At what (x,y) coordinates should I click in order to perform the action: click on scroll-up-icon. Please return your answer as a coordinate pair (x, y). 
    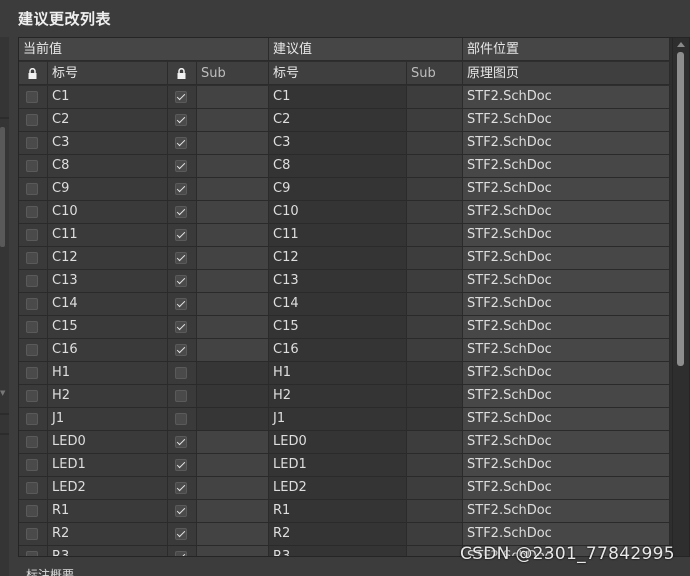
    Looking at the image, I should click on (681, 44).